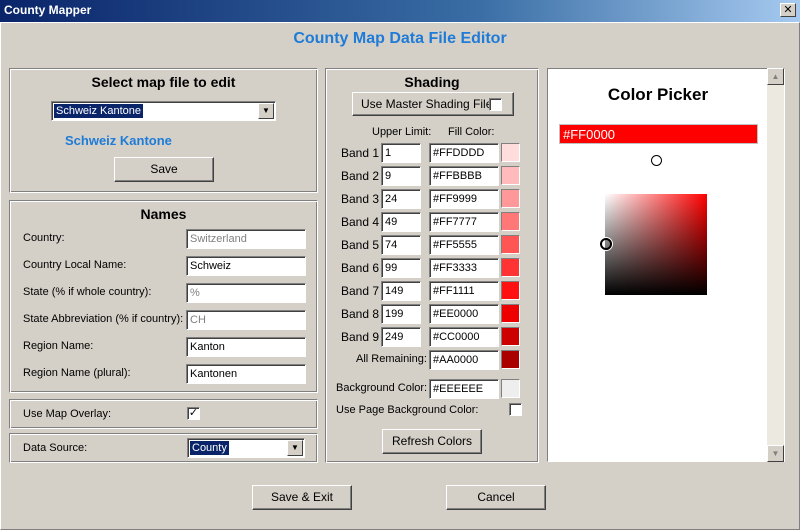 Image resolution: width=800 pixels, height=530 pixels. Describe the element at coordinates (360, 291) in the screenshot. I see `band-label: Band 7` at that location.